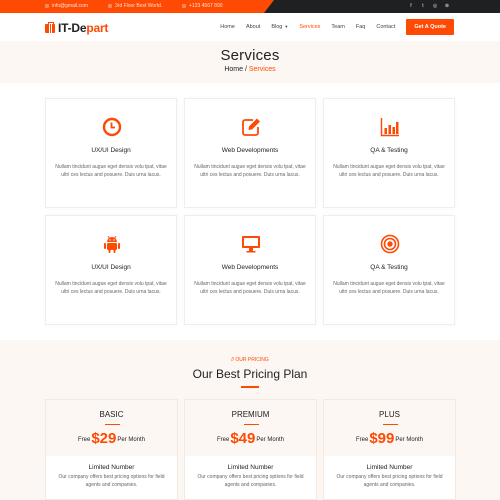 The width and height of the screenshot is (500, 500). I want to click on dribbble-icon: ⊗, so click(447, 6).